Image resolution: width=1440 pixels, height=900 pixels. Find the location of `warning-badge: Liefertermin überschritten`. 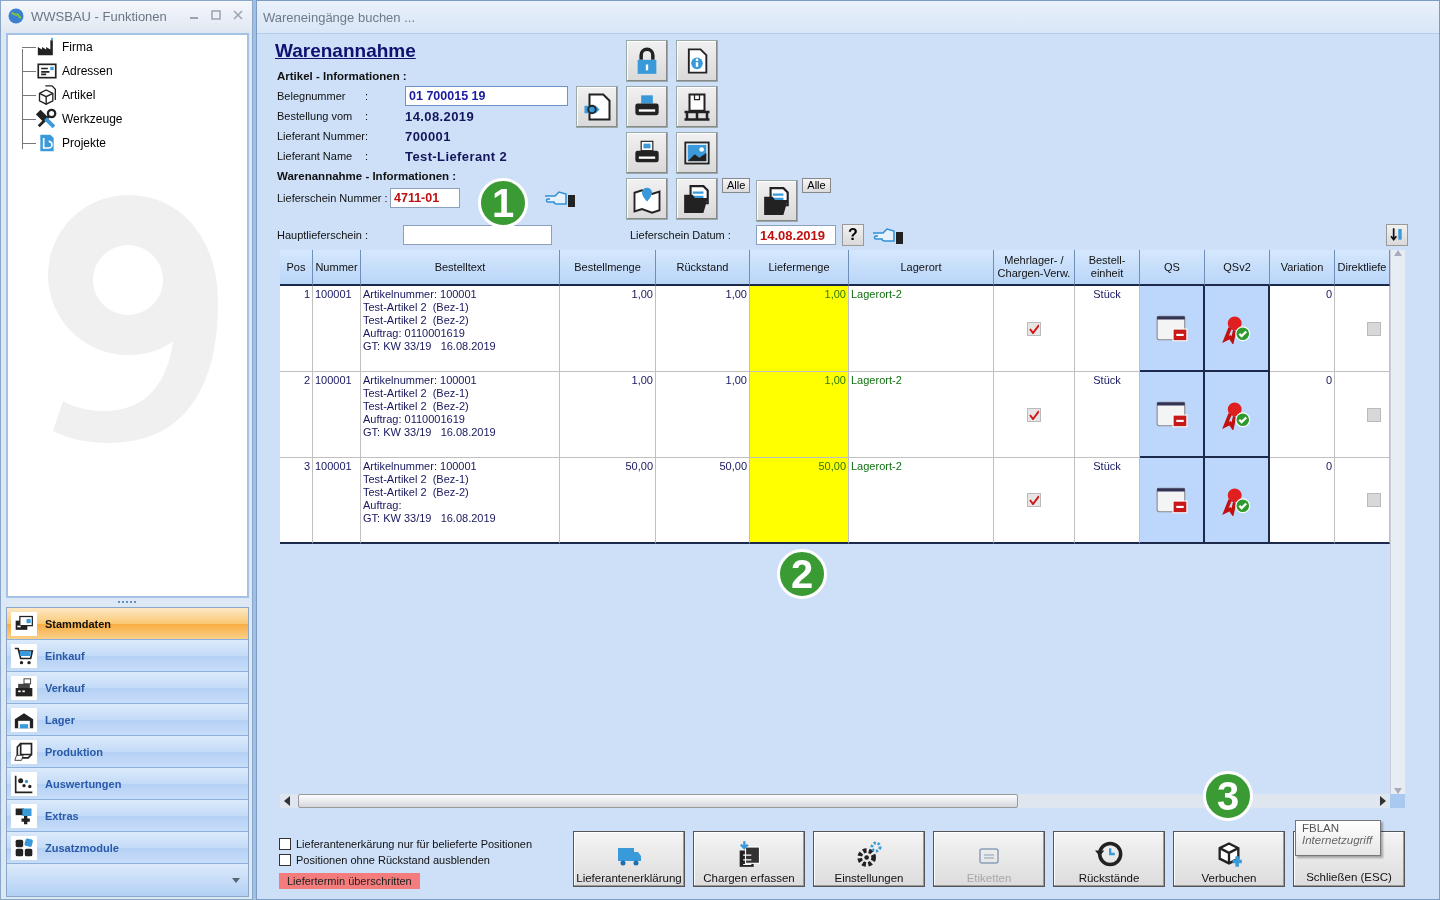

warning-badge: Liefertermin überschritten is located at coordinates (349, 881).